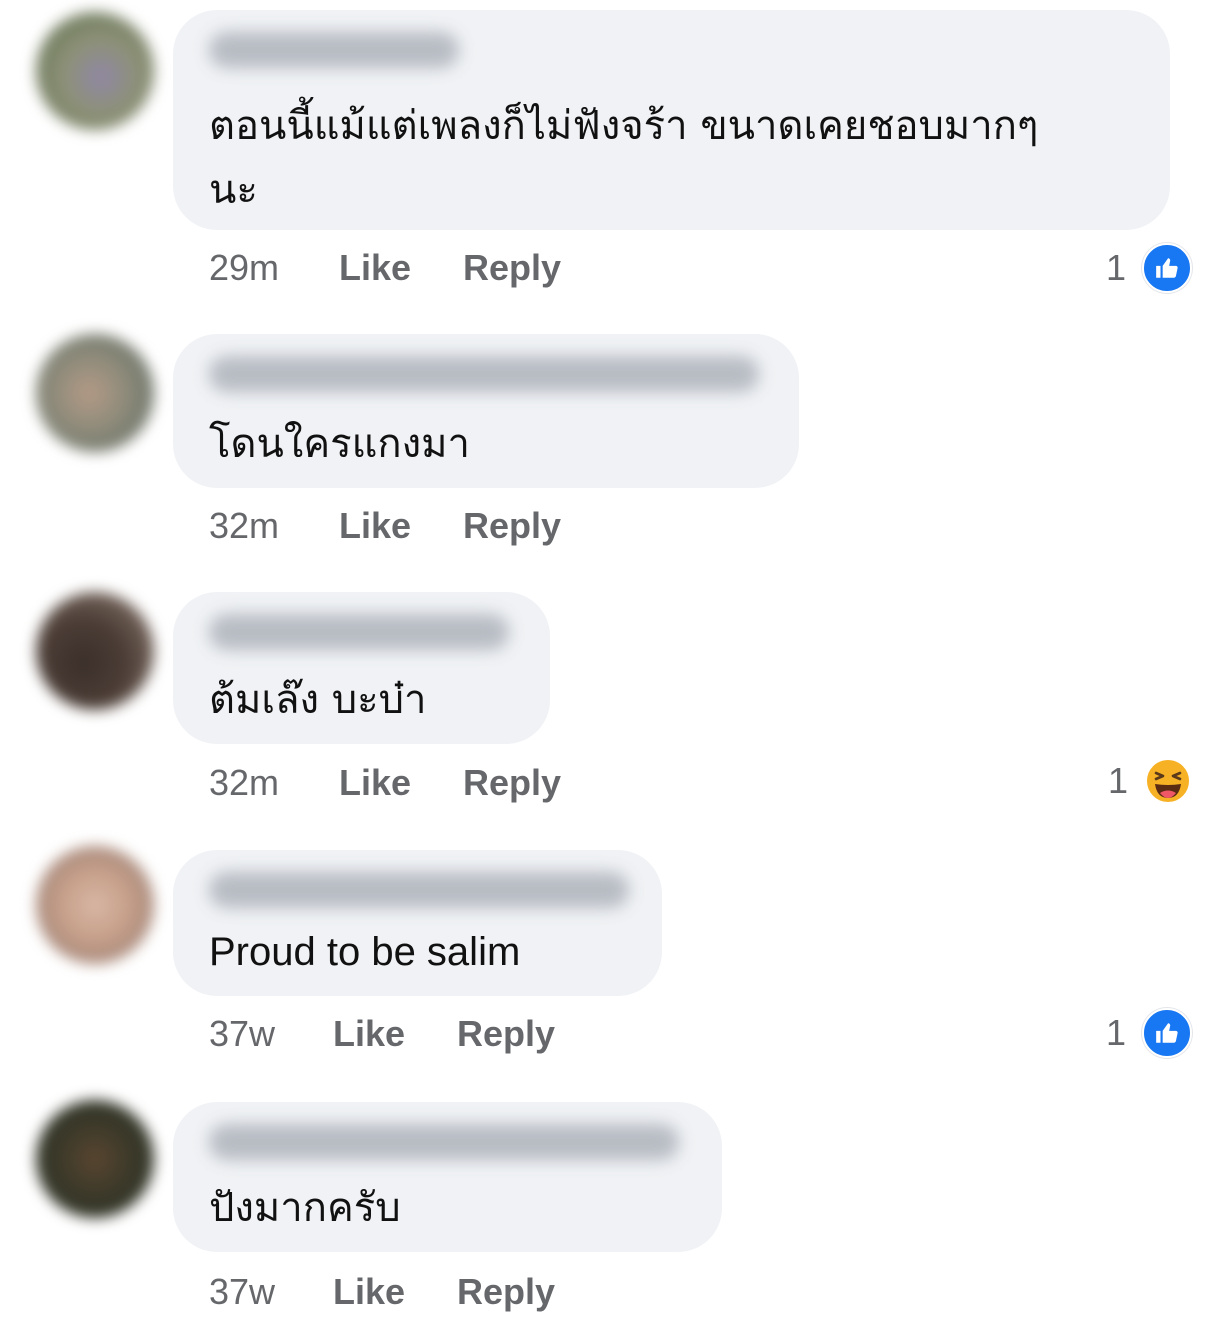 This screenshot has height=1338, width=1226. I want to click on comment-bubble: ต้มเล๊ง บะบ๋า, so click(361, 668).